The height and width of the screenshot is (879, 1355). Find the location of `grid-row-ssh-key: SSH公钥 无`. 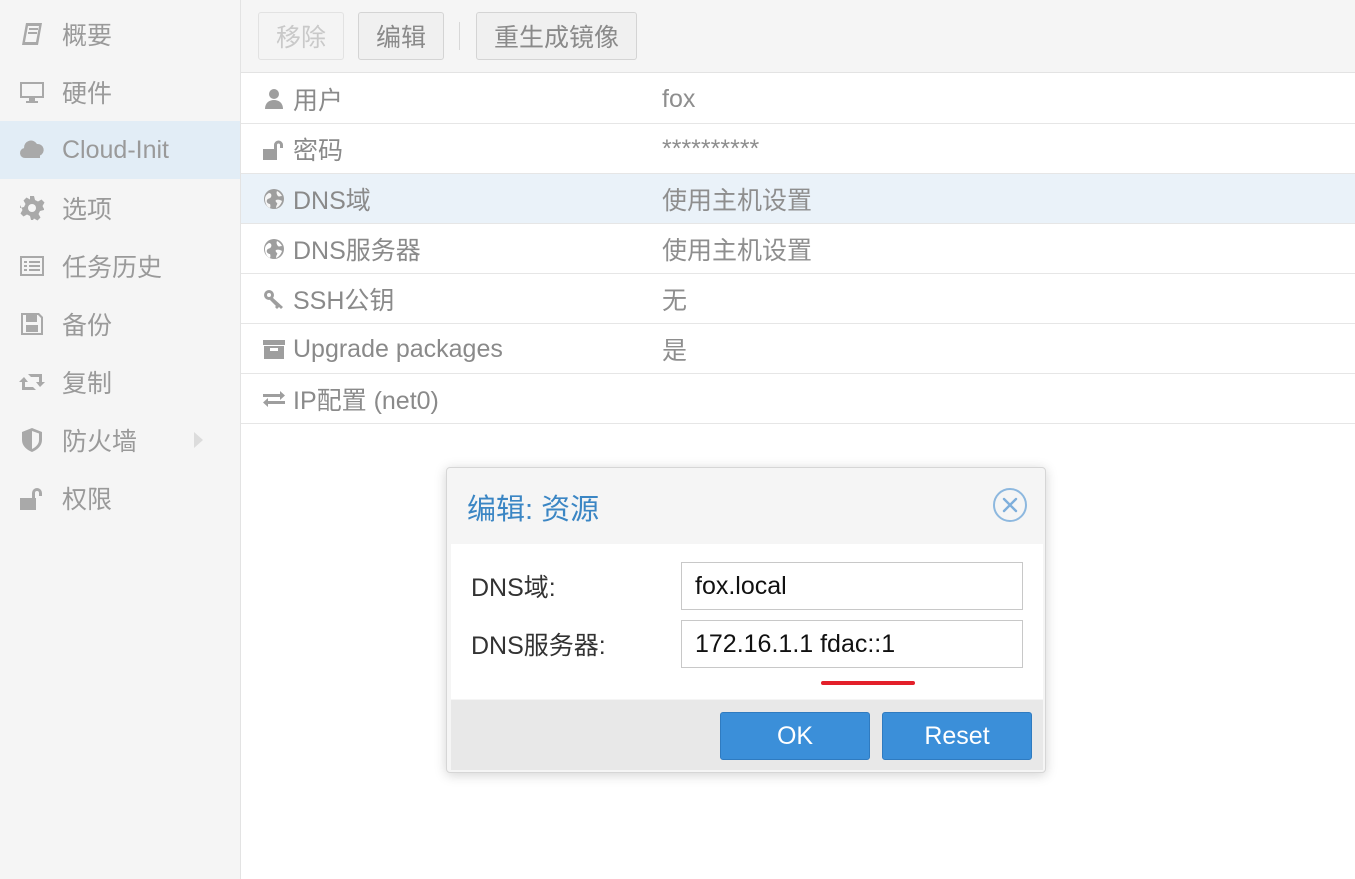

grid-row-ssh-key: SSH公钥 无 is located at coordinates (798, 299).